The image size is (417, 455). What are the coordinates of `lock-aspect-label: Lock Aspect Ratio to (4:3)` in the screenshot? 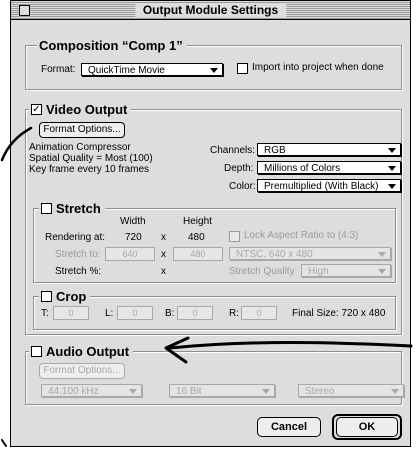 It's located at (301, 235).